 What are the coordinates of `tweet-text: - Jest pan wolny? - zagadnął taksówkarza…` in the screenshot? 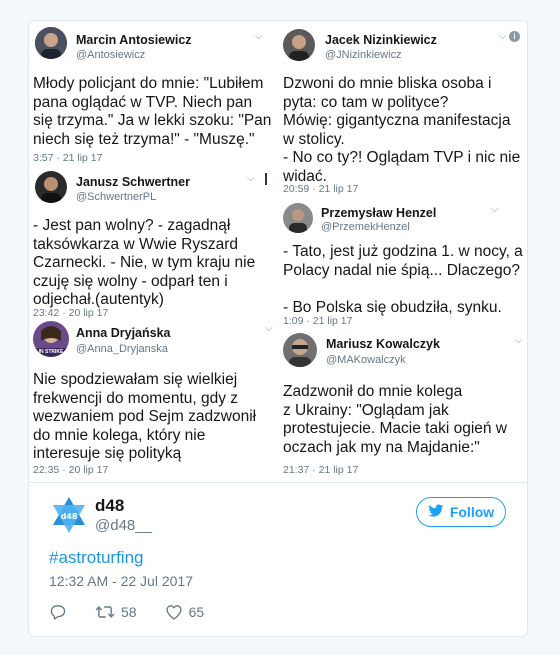 It's located at (144, 262).